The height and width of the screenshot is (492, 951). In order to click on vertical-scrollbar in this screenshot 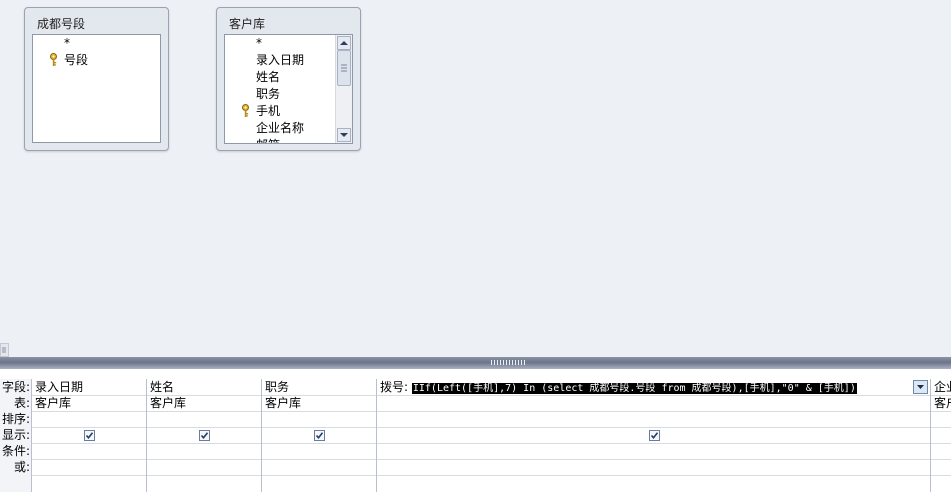, I will do `click(343, 89)`.